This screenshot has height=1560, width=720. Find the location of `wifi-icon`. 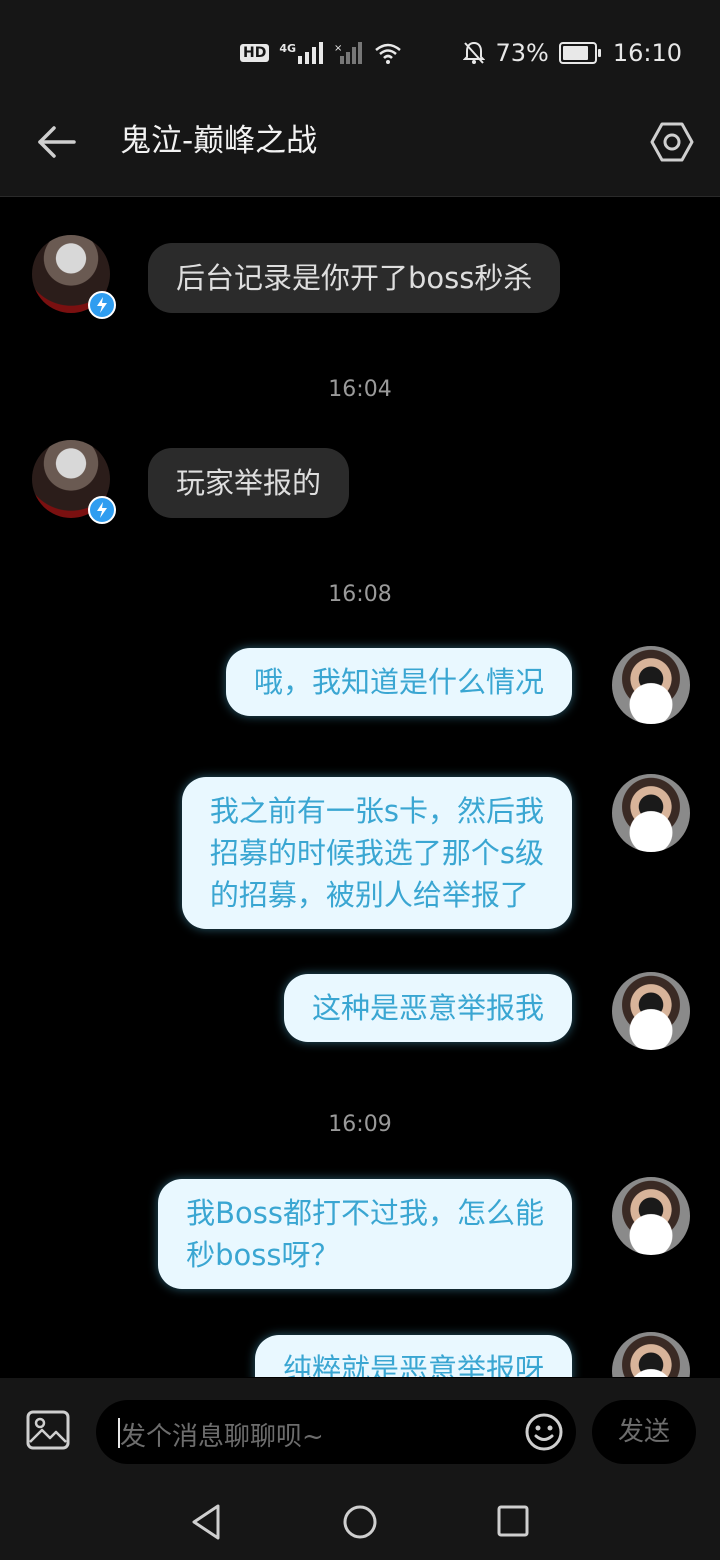

wifi-icon is located at coordinates (388, 53).